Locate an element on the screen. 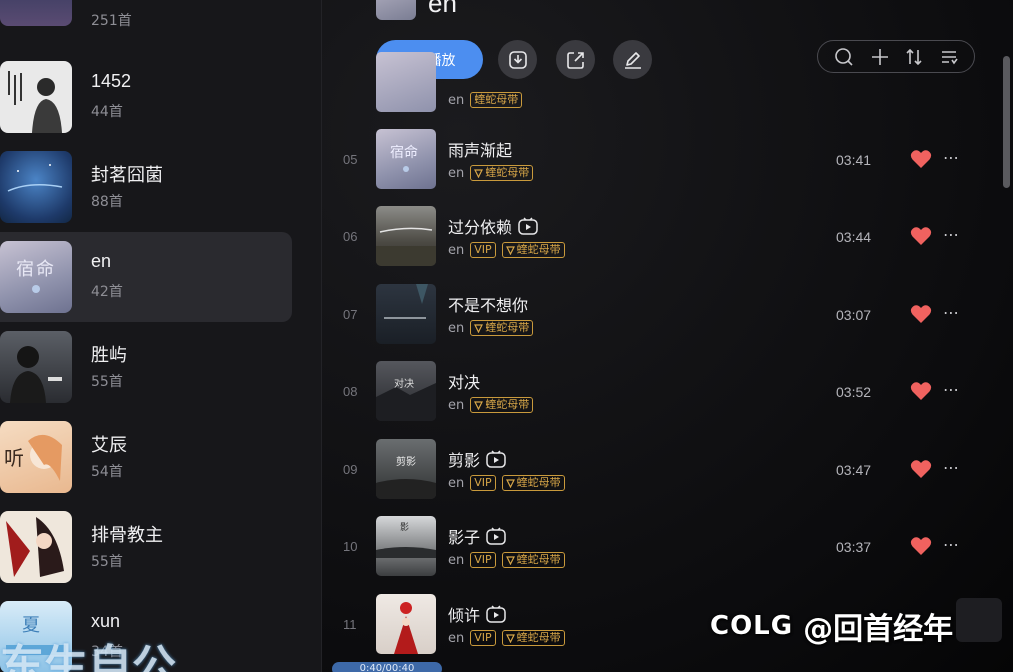 Image resolution: width=1013 pixels, height=672 pixels. artist-name: 胜屿 is located at coordinates (109, 355).